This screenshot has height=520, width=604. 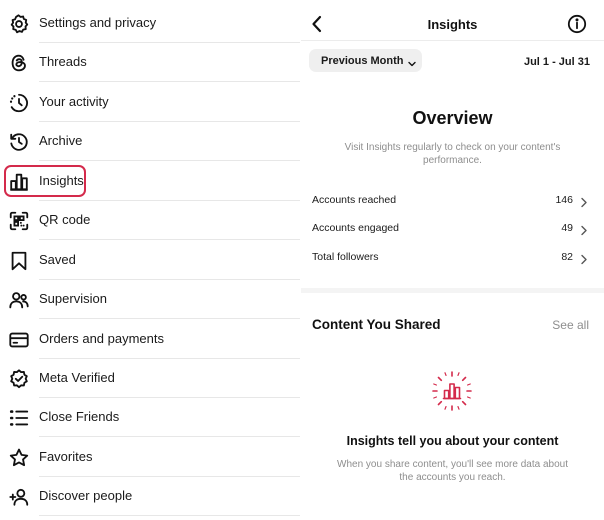 What do you see at coordinates (150, 62) in the screenshot?
I see `menu-item-threads: Threads` at bounding box center [150, 62].